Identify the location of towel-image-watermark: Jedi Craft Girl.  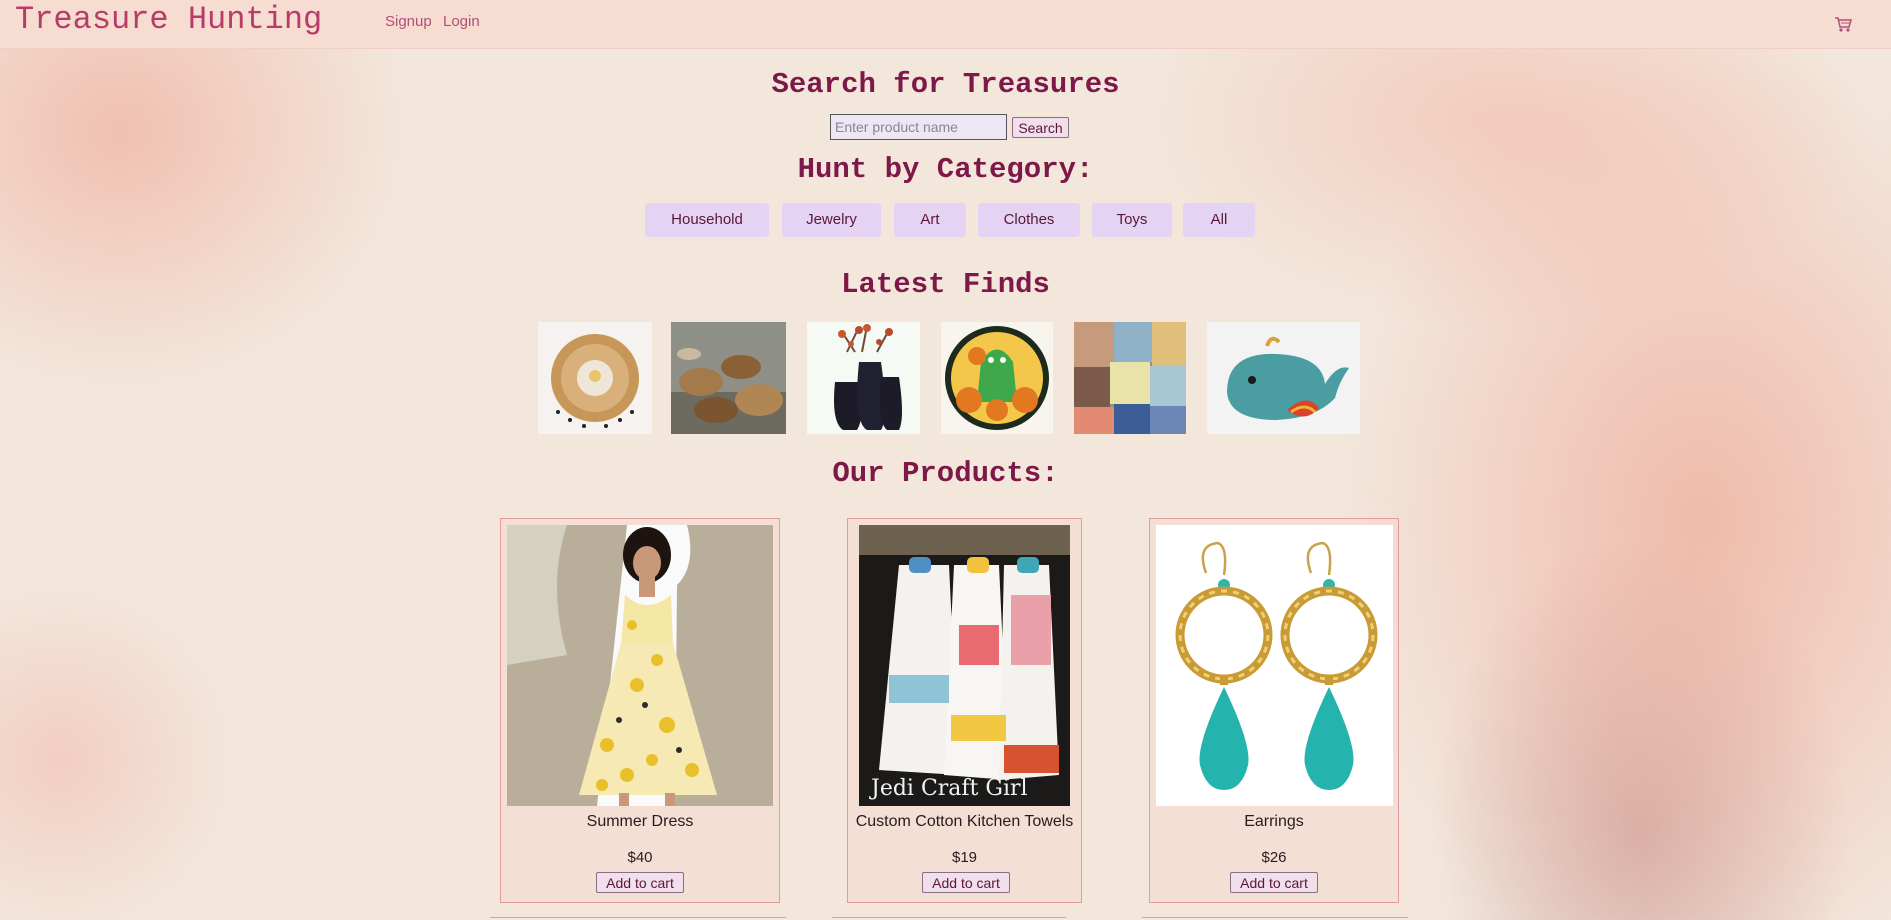
(948, 788).